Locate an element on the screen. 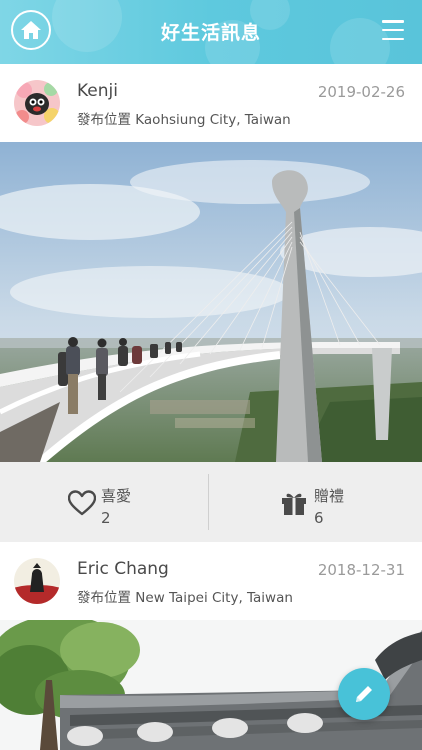 The image size is (422, 750). post-date: 2018-12-31 is located at coordinates (361, 570).